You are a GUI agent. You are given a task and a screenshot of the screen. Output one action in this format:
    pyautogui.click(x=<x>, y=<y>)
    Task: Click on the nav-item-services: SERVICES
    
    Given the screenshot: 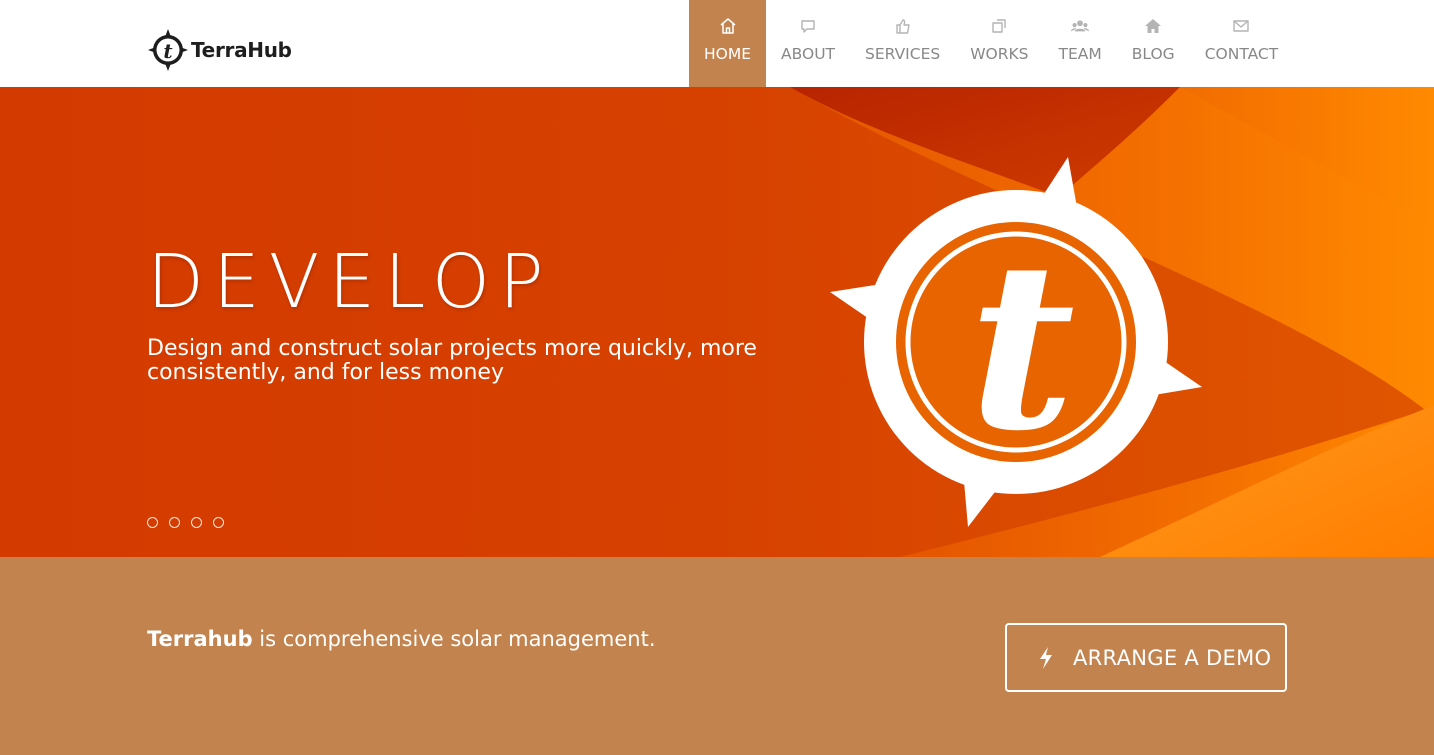 What is the action you would take?
    pyautogui.click(x=902, y=43)
    